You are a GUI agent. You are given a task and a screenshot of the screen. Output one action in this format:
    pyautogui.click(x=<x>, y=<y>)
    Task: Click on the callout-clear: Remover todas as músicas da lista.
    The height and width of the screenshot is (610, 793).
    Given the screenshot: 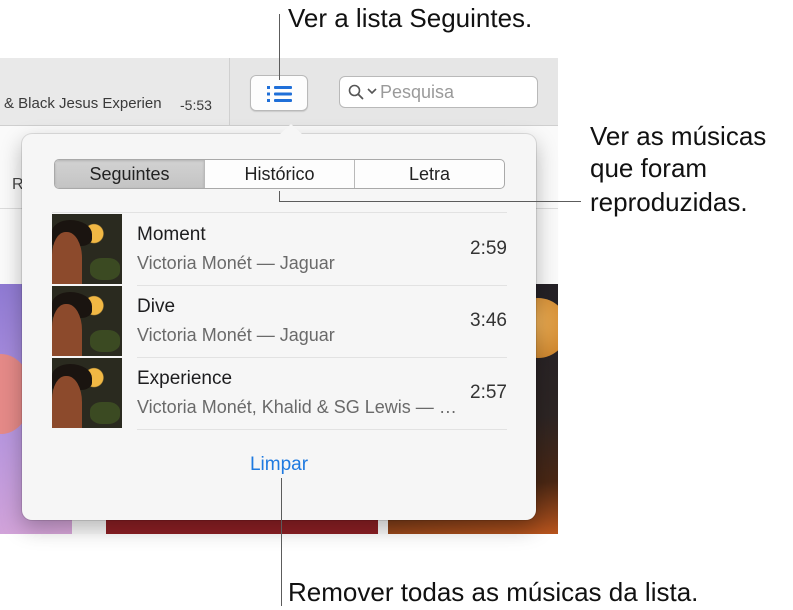 What is the action you would take?
    pyautogui.click(x=493, y=592)
    